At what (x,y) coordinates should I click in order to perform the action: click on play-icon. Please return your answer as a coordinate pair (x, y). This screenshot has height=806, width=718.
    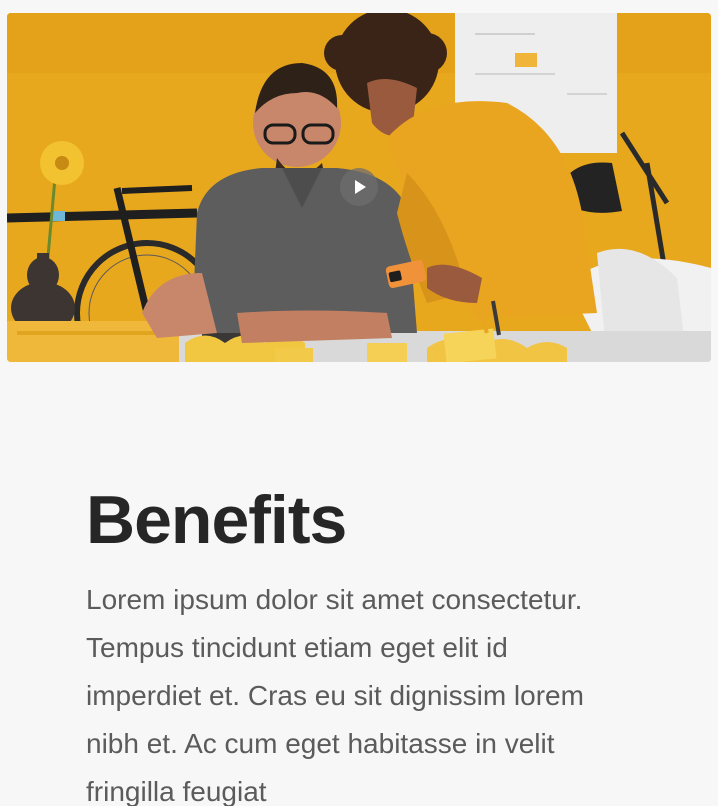
    Looking at the image, I should click on (360, 187).